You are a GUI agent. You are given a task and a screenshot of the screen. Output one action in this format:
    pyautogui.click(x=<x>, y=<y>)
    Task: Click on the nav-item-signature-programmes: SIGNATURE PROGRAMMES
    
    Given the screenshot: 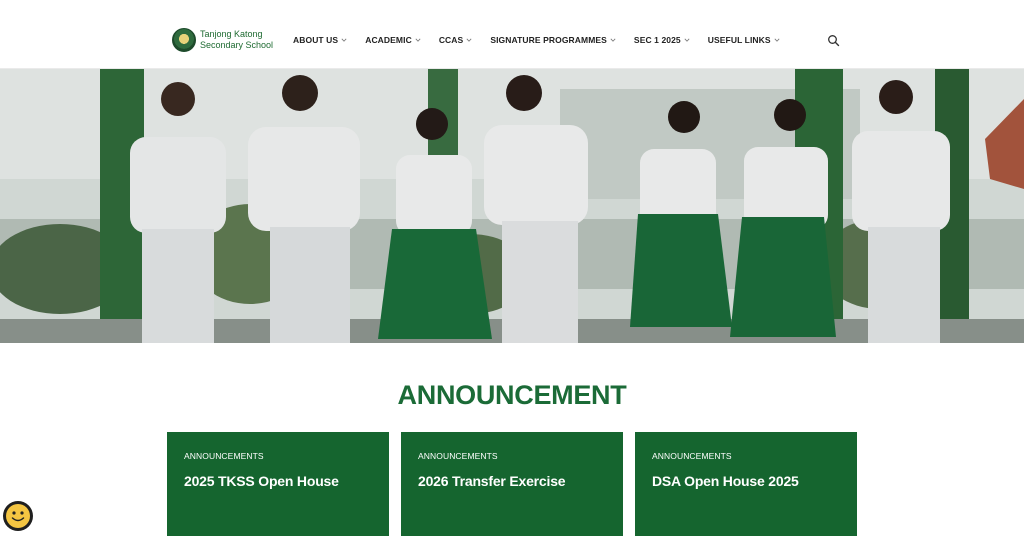 What is the action you would take?
    pyautogui.click(x=553, y=40)
    